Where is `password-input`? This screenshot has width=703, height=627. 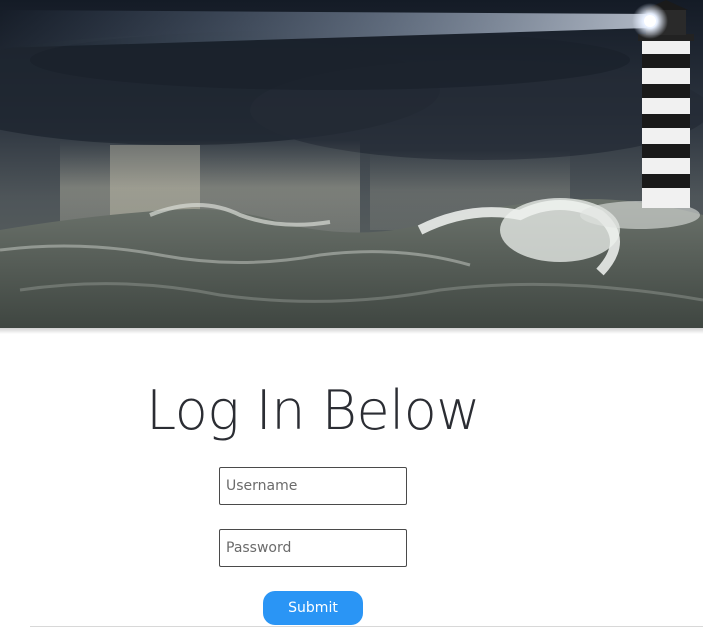
password-input is located at coordinates (313, 548).